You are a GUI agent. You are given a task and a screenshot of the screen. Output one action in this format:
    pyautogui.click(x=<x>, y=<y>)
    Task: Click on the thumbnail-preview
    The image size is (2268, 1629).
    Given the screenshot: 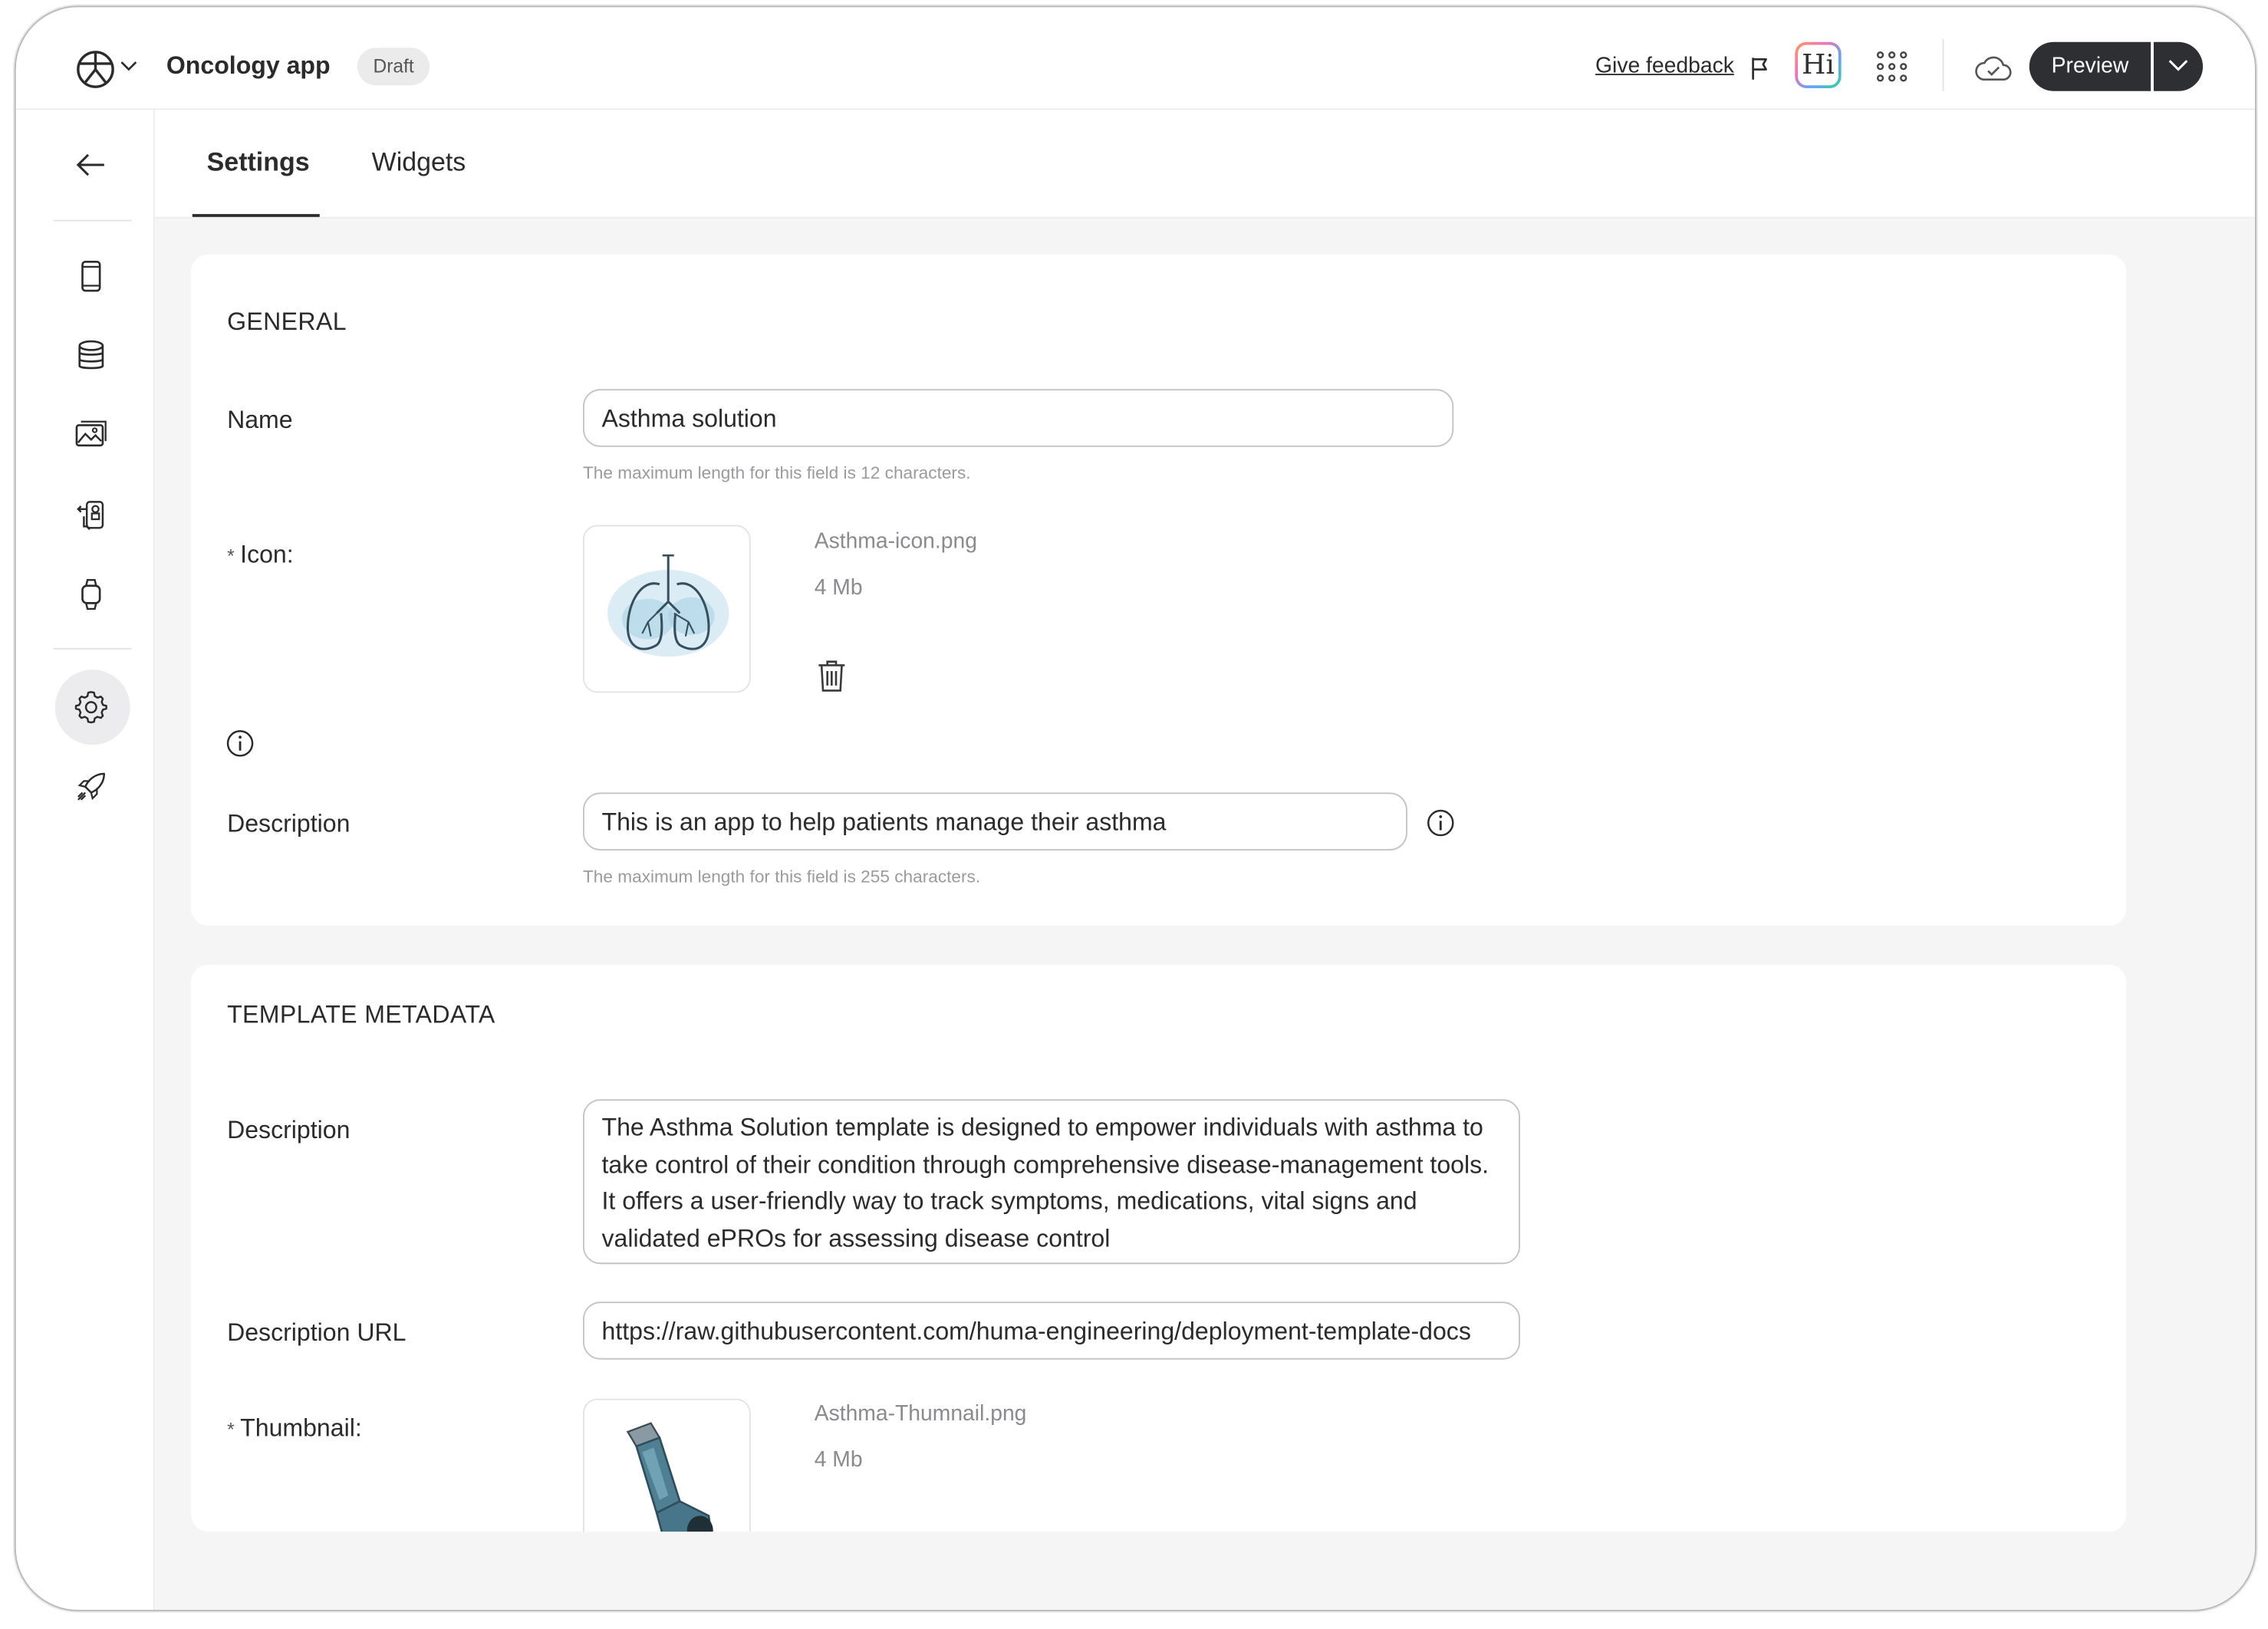 What is the action you would take?
    pyautogui.click(x=667, y=1465)
    